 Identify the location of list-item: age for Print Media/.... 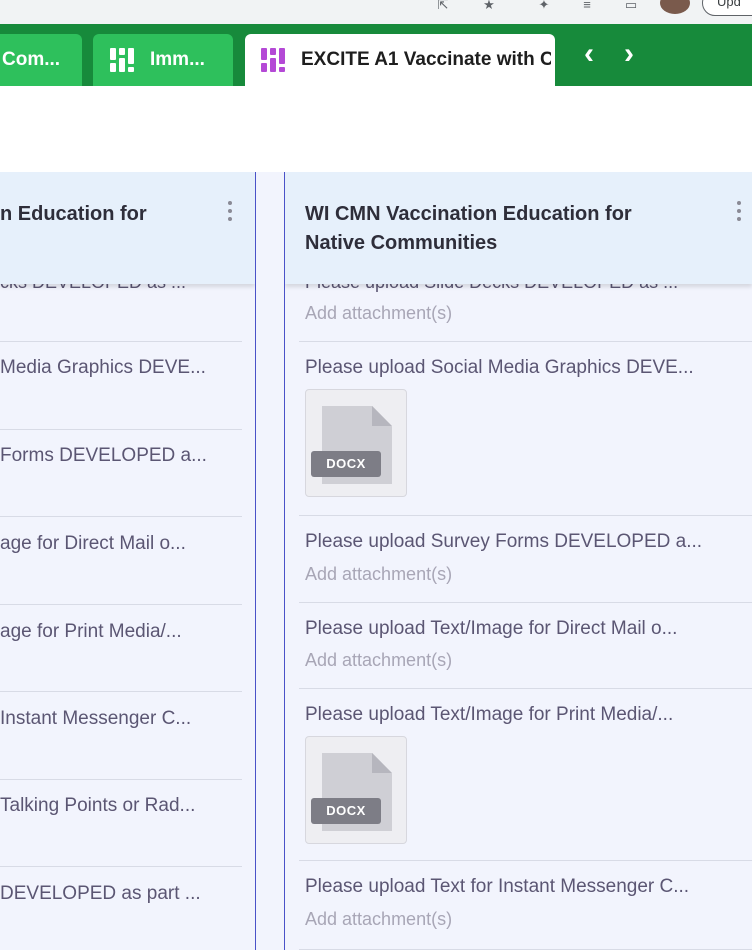
(121, 648).